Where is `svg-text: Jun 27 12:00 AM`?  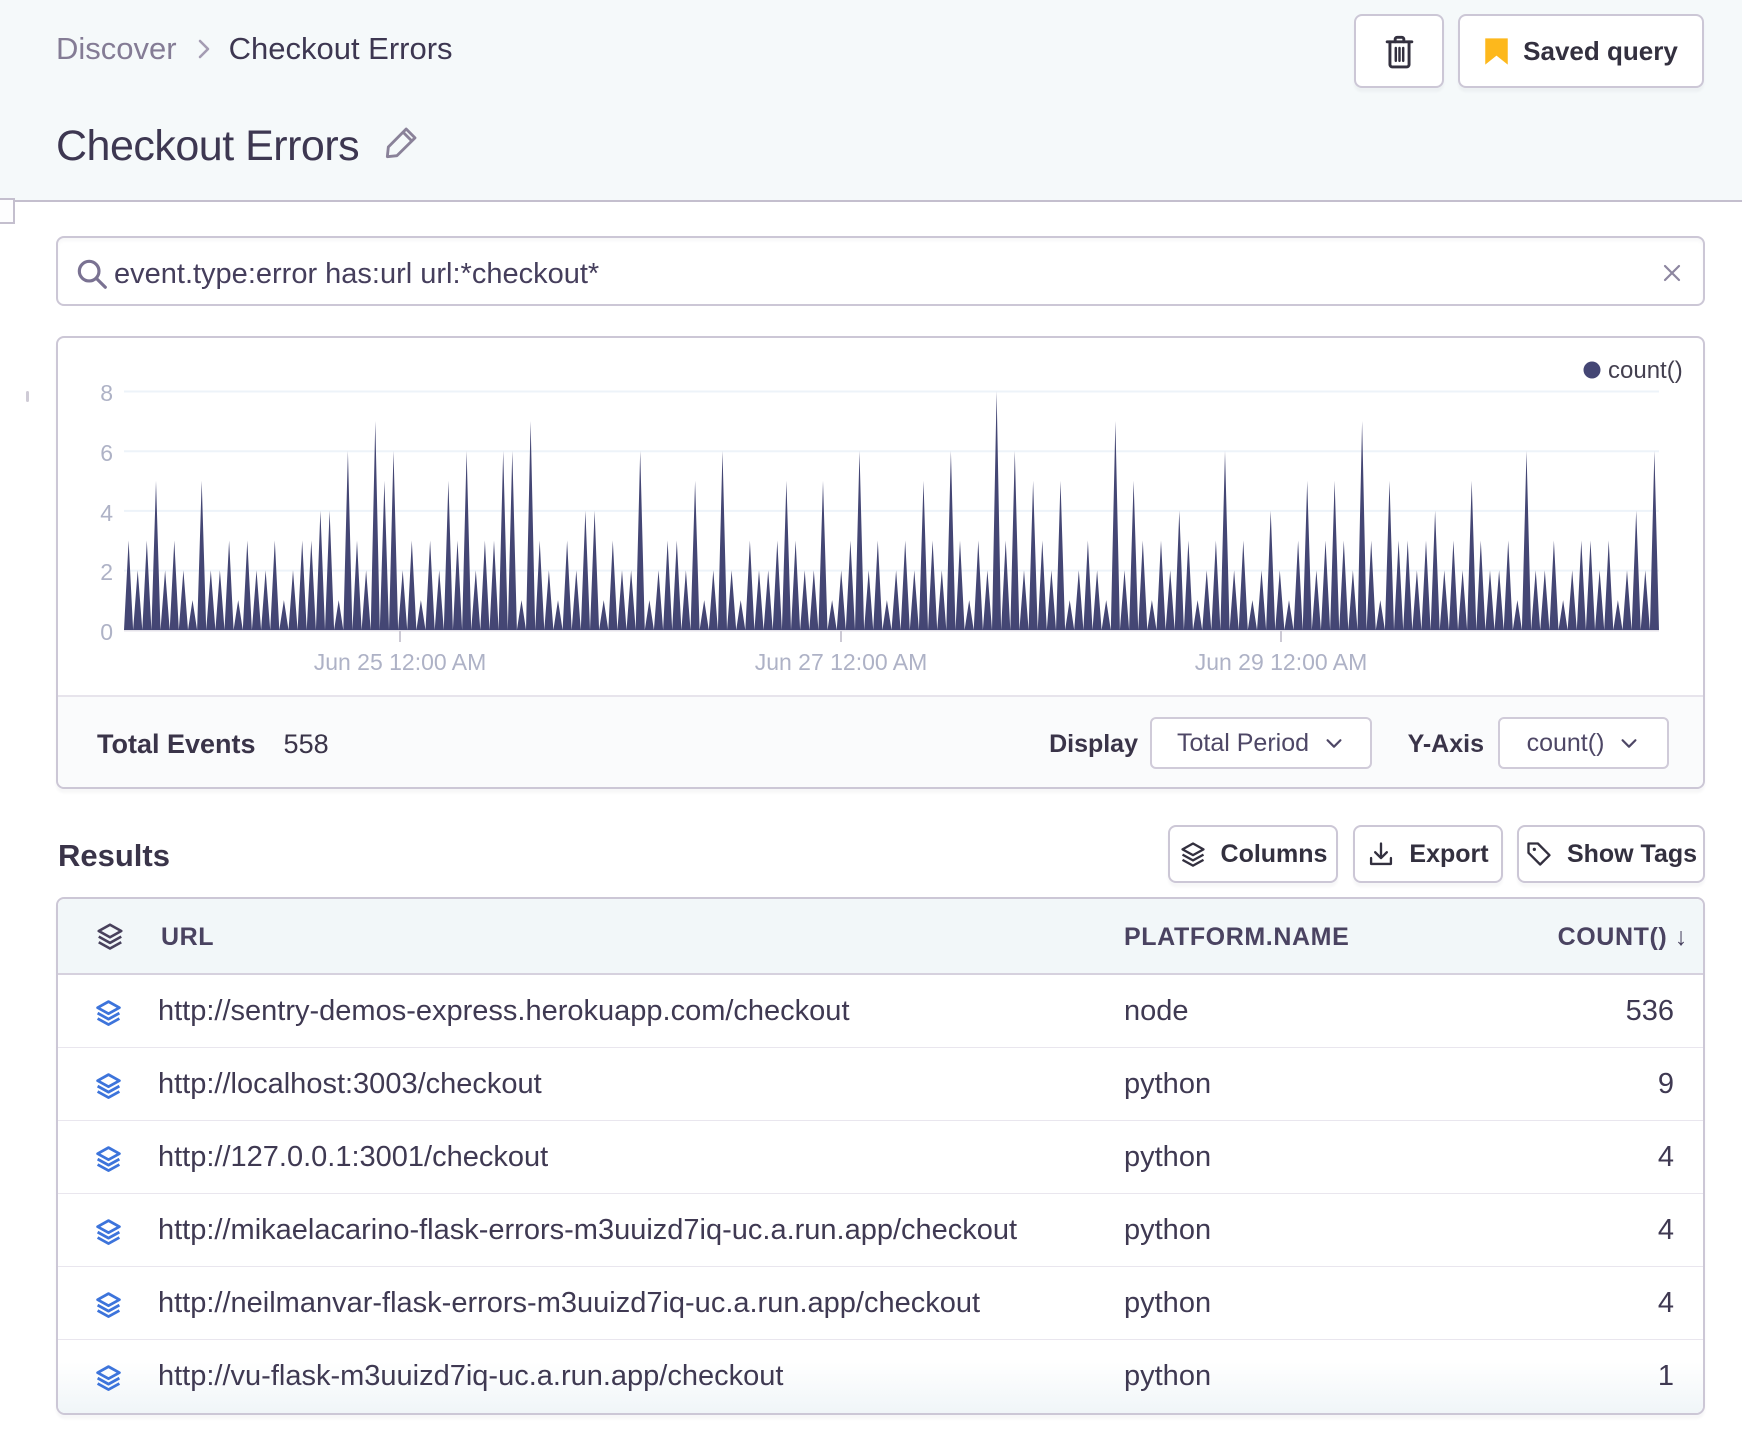
svg-text: Jun 27 12:00 AM is located at coordinates (841, 662).